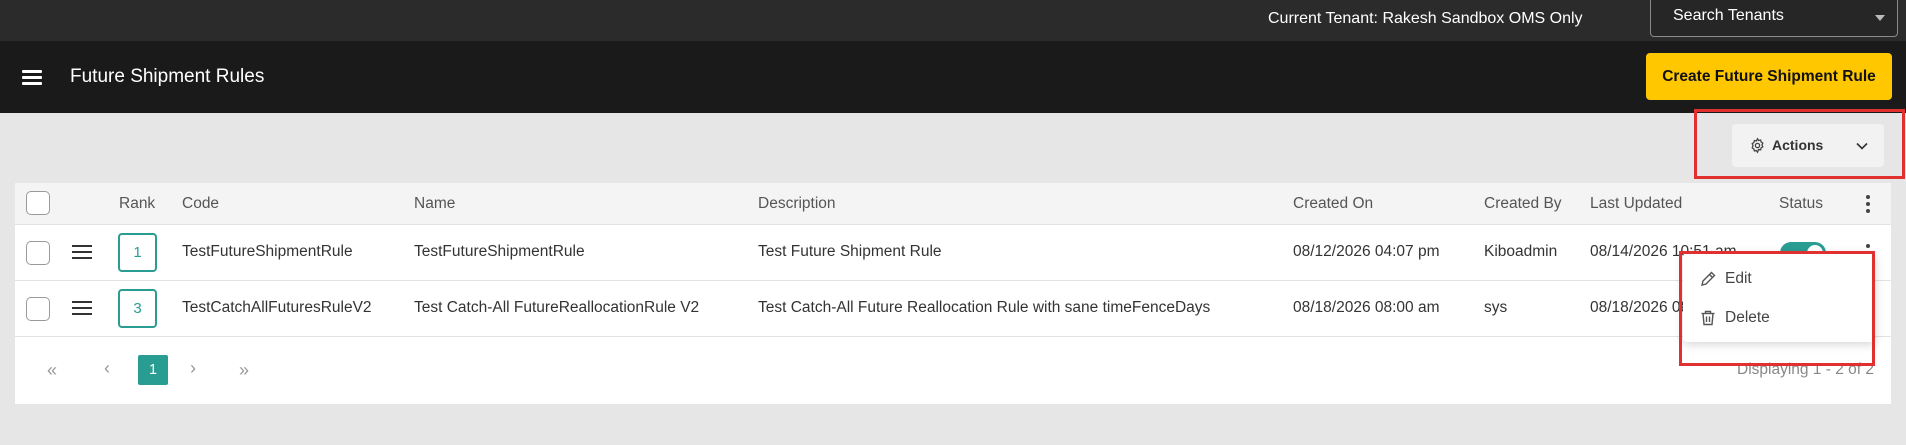 This screenshot has height=445, width=1906. What do you see at coordinates (1425, 18) in the screenshot?
I see `current-tenant-label: Current Tenant: Rakesh Sandbox OMS Only` at bounding box center [1425, 18].